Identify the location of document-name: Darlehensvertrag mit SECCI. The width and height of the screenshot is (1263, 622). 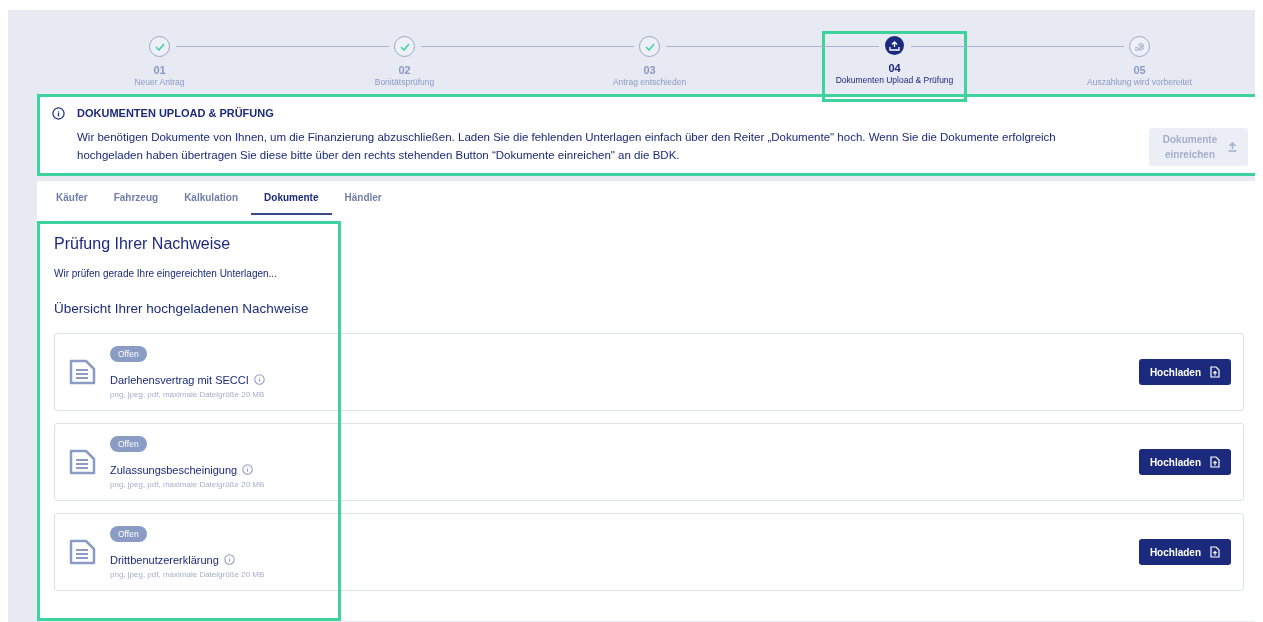
(179, 379).